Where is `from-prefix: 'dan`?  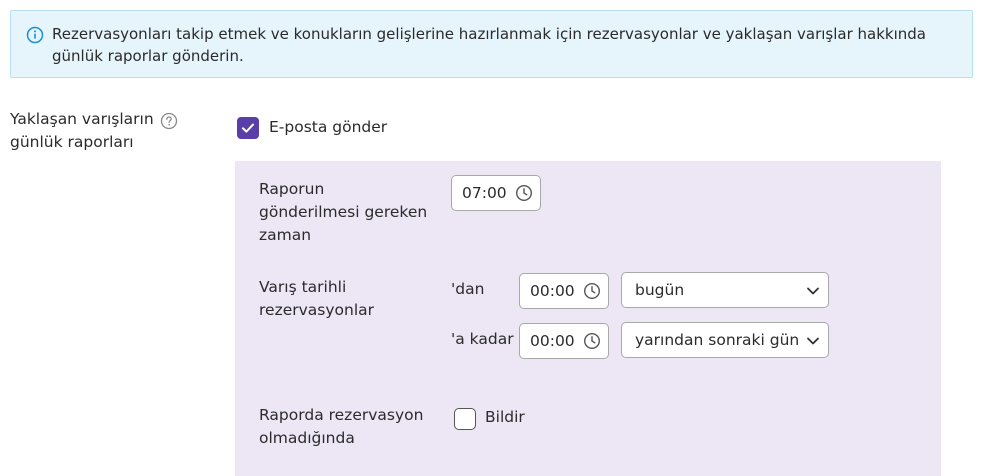
from-prefix: 'dan is located at coordinates (468, 289).